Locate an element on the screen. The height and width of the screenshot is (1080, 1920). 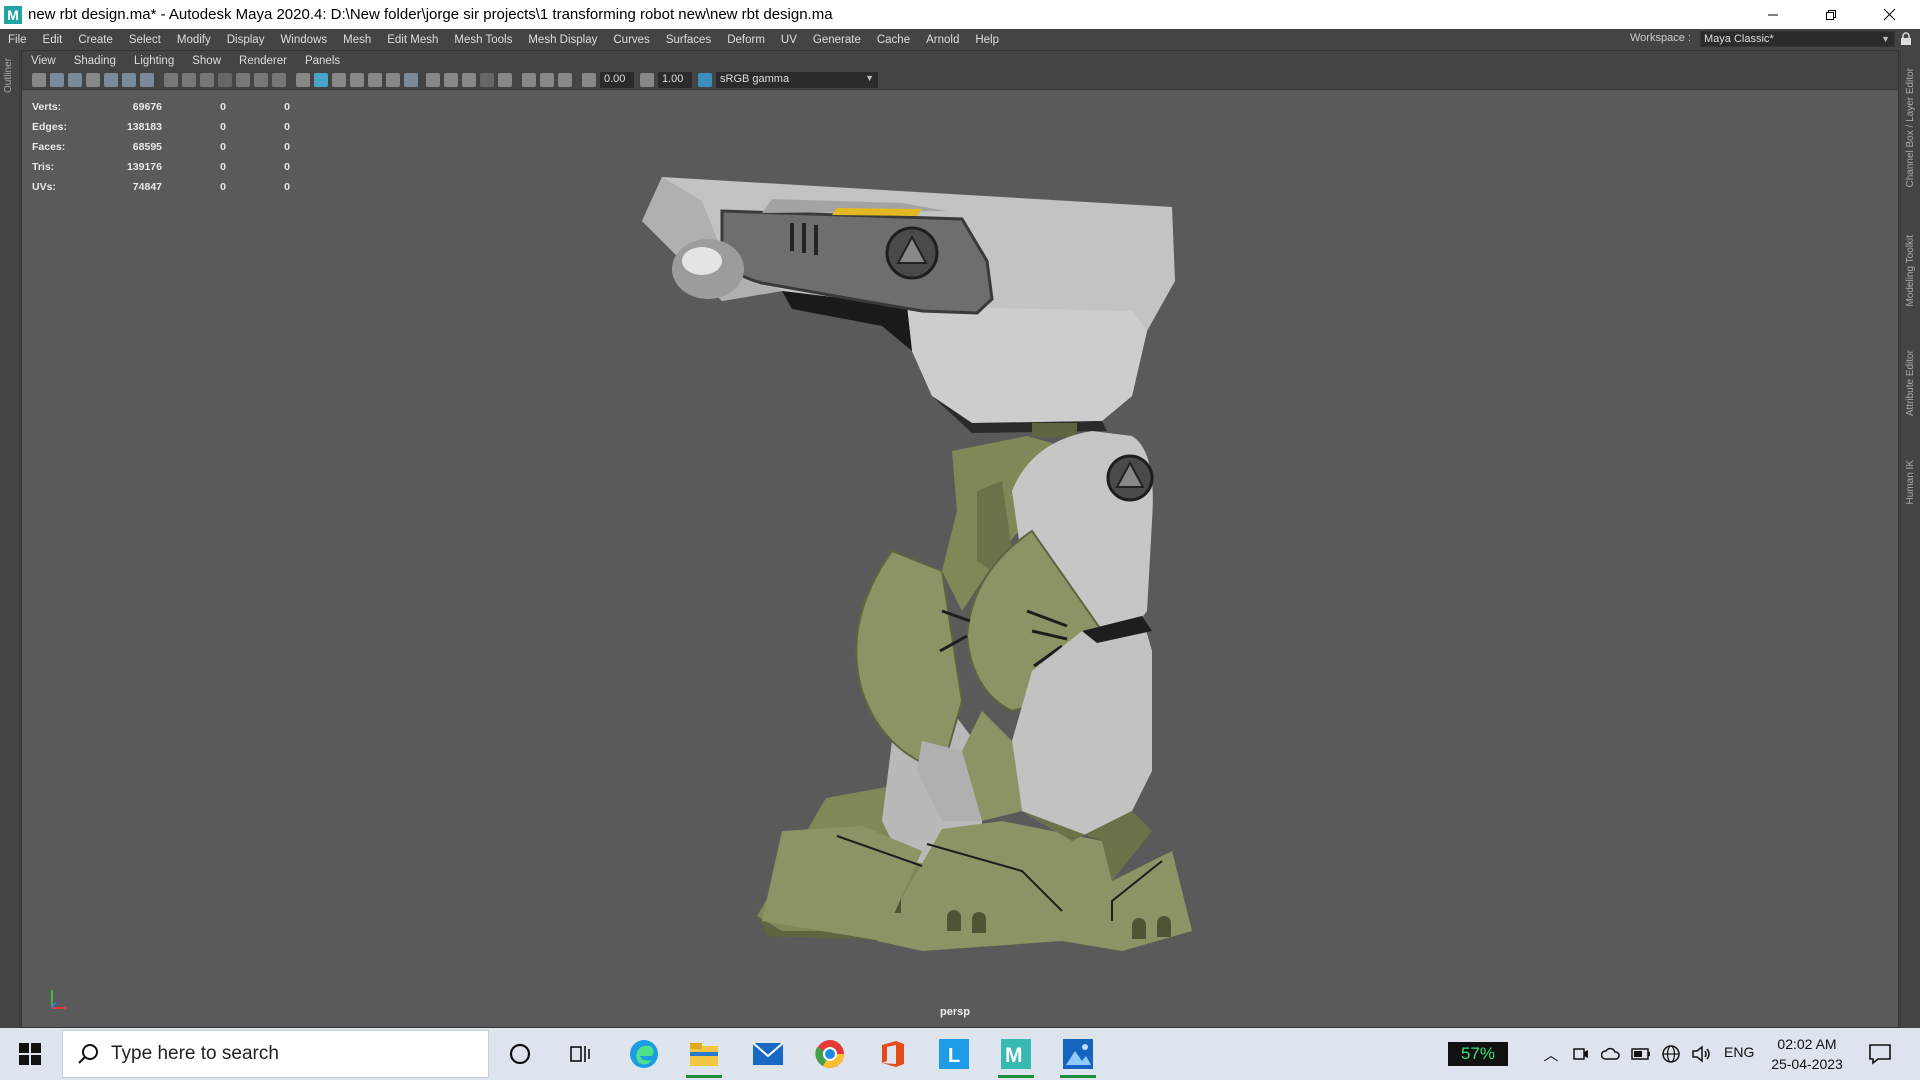
show-hidden-icons-button: ︿ is located at coordinates (1551, 1054).